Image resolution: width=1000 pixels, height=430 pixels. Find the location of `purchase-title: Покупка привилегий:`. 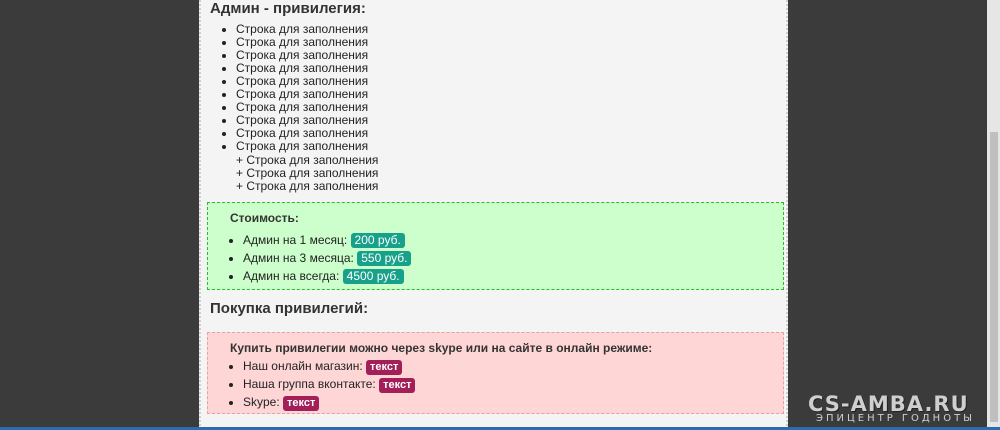

purchase-title: Покупка привилегий: is located at coordinates (289, 308).